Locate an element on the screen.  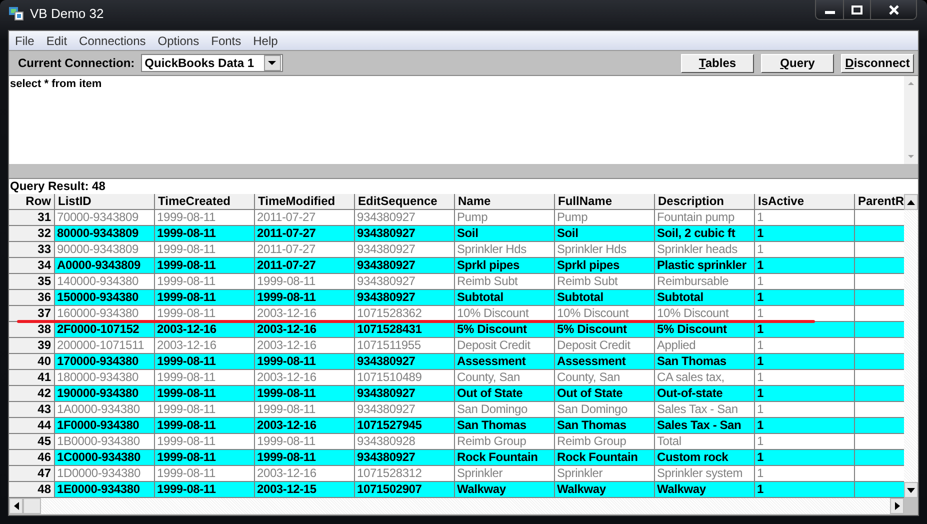
close-button is located at coordinates (893, 9).